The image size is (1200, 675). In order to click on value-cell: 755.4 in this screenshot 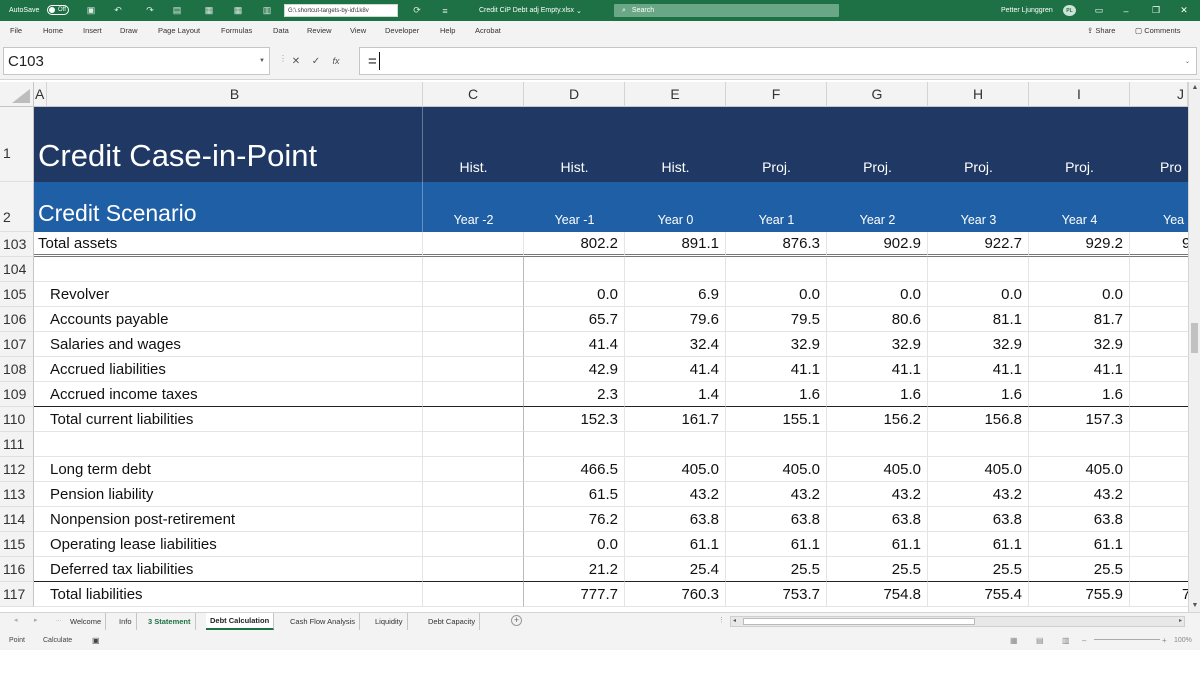, I will do `click(978, 594)`.